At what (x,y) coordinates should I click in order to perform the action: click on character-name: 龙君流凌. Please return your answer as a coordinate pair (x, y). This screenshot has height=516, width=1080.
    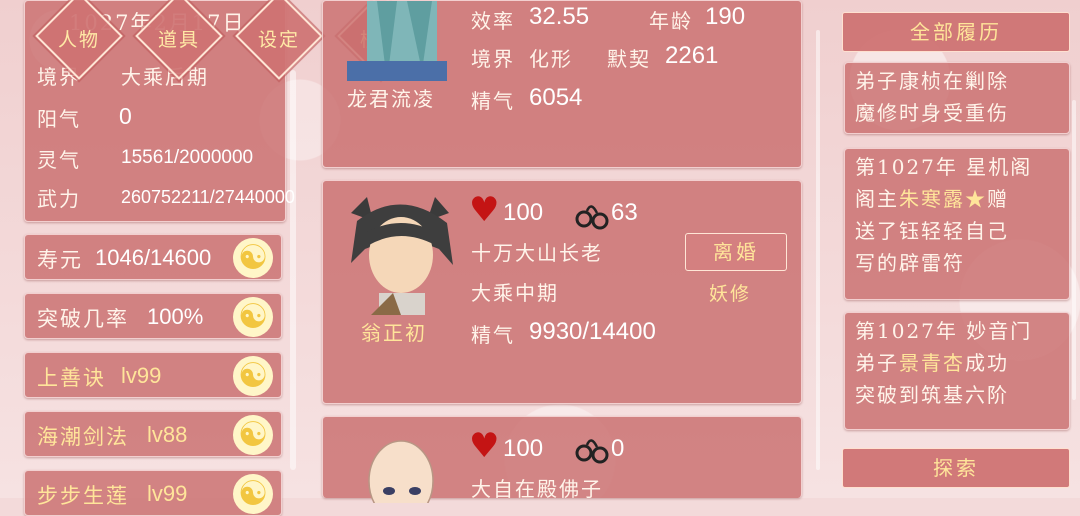
    Looking at the image, I should click on (391, 99).